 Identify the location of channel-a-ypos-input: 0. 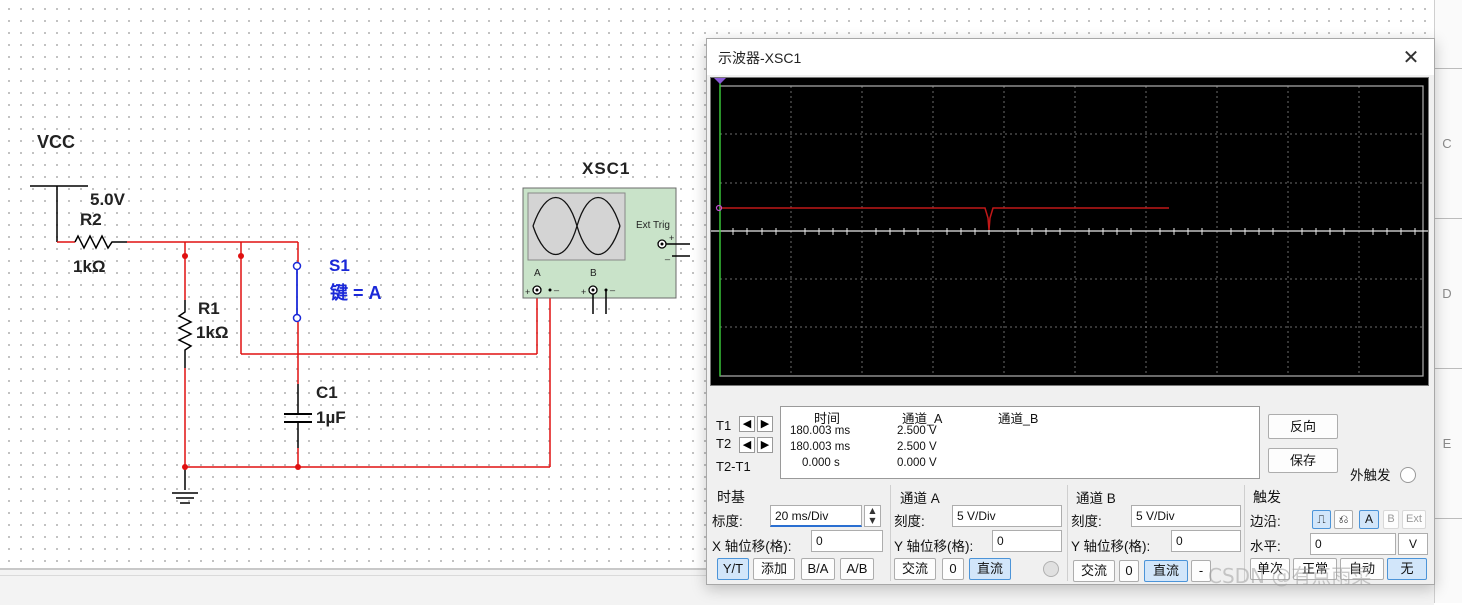
(1027, 541).